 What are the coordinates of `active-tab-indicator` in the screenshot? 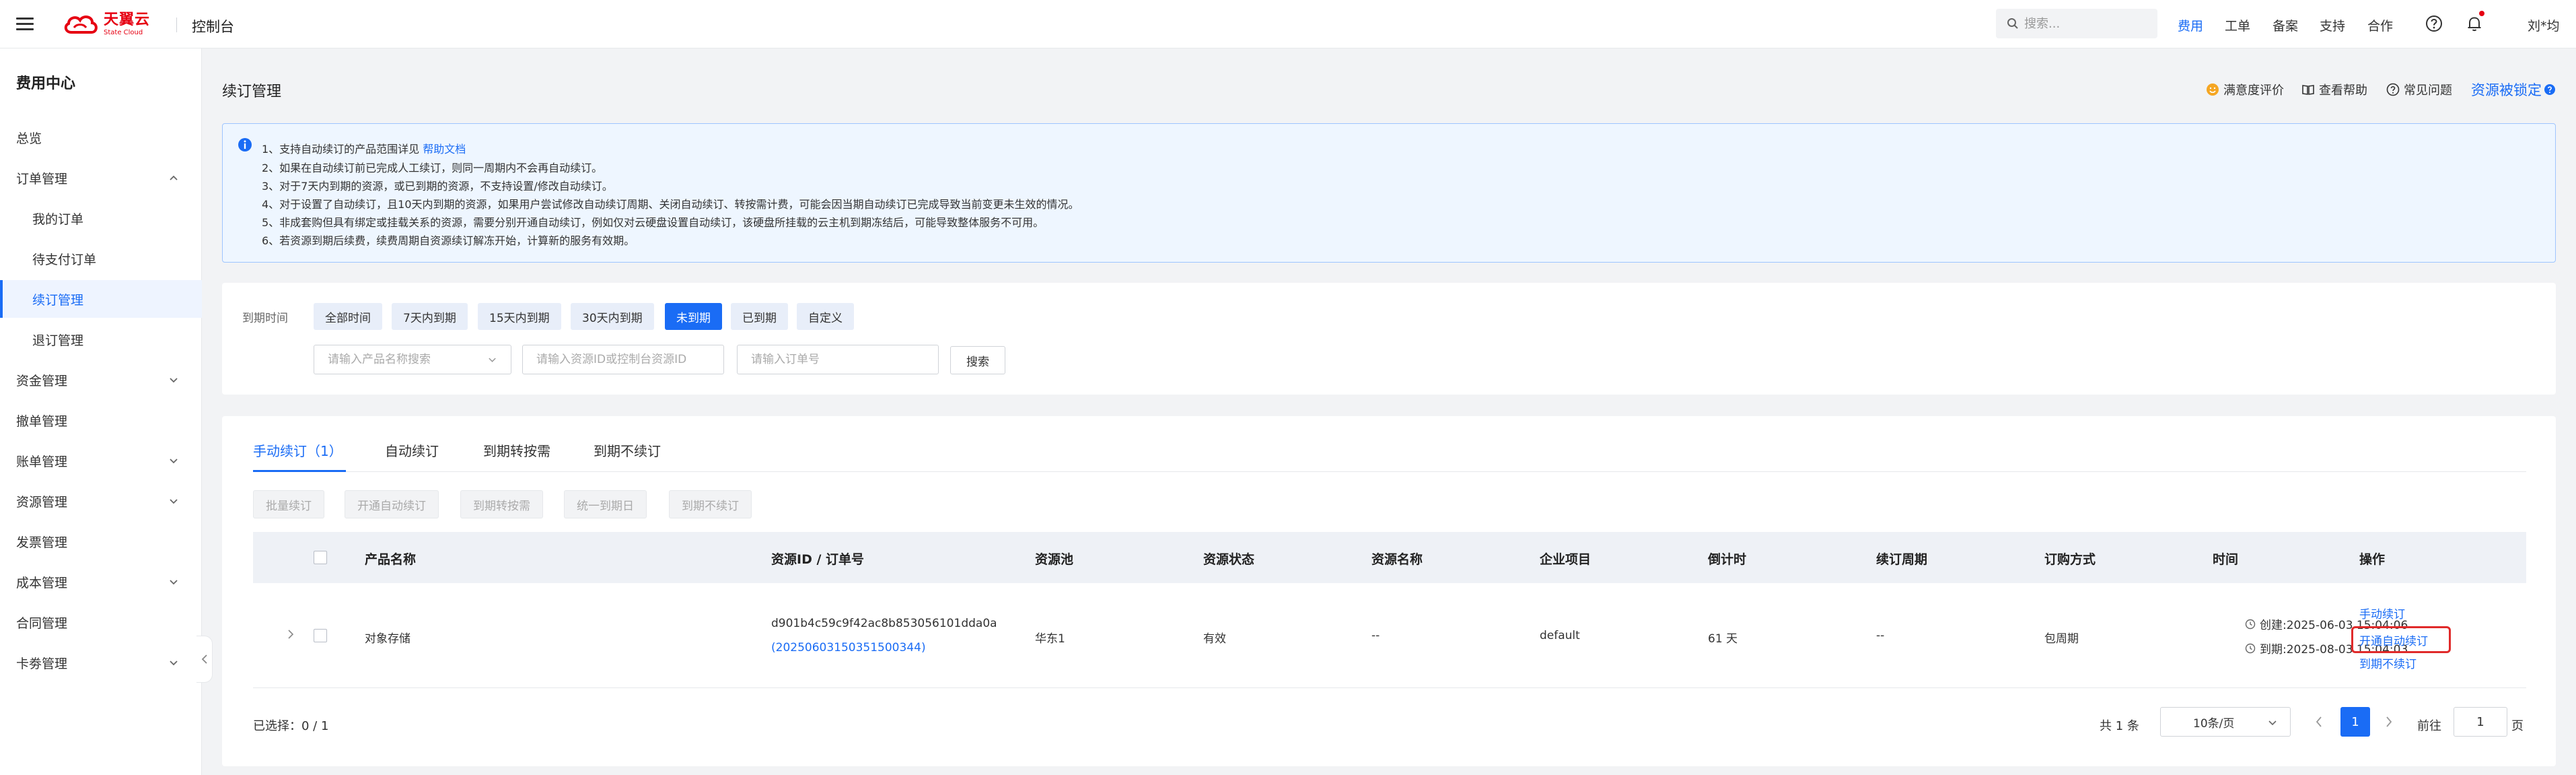 It's located at (299, 471).